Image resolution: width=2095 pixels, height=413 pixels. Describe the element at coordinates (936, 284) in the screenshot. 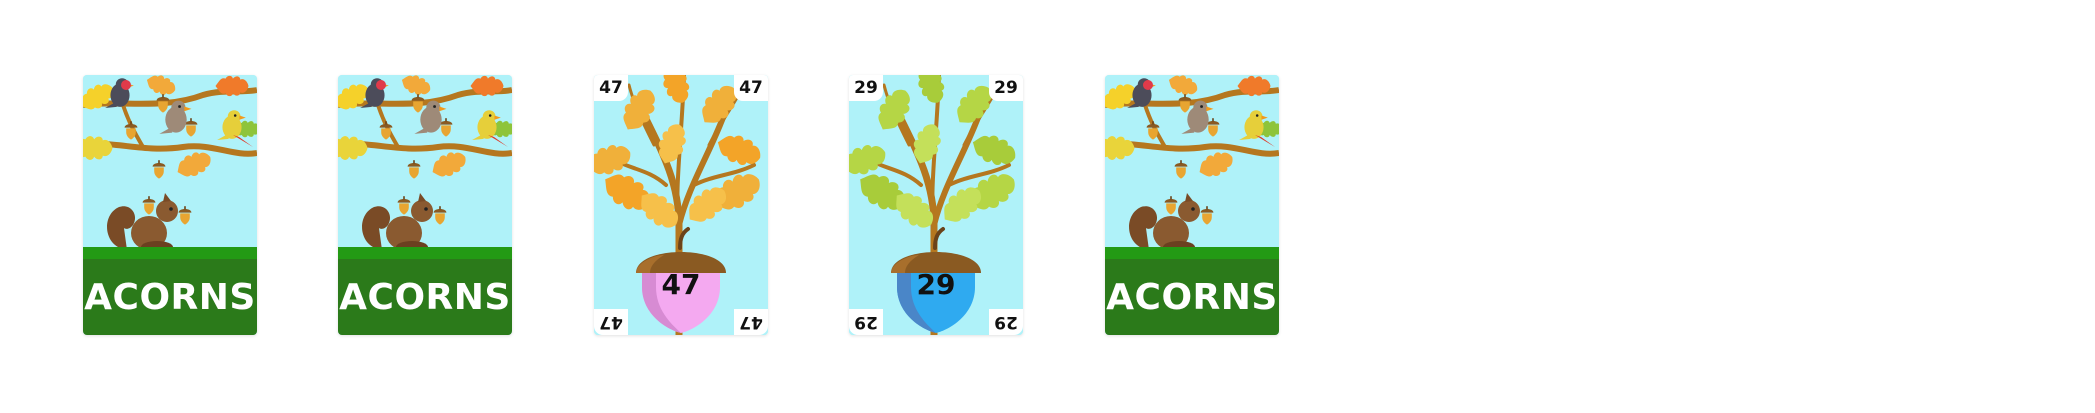

I see `card-value-label: 29` at that location.